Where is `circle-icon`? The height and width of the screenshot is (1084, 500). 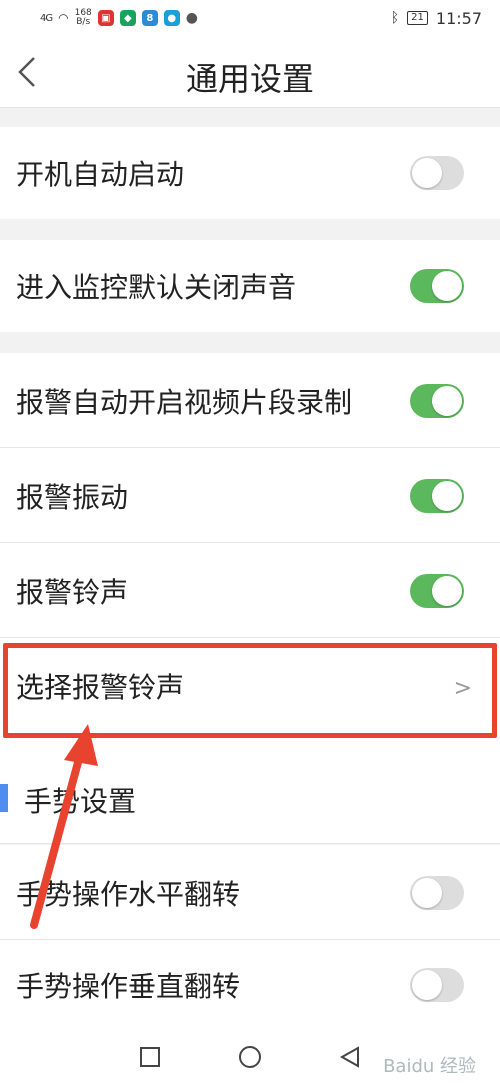 circle-icon is located at coordinates (250, 1057).